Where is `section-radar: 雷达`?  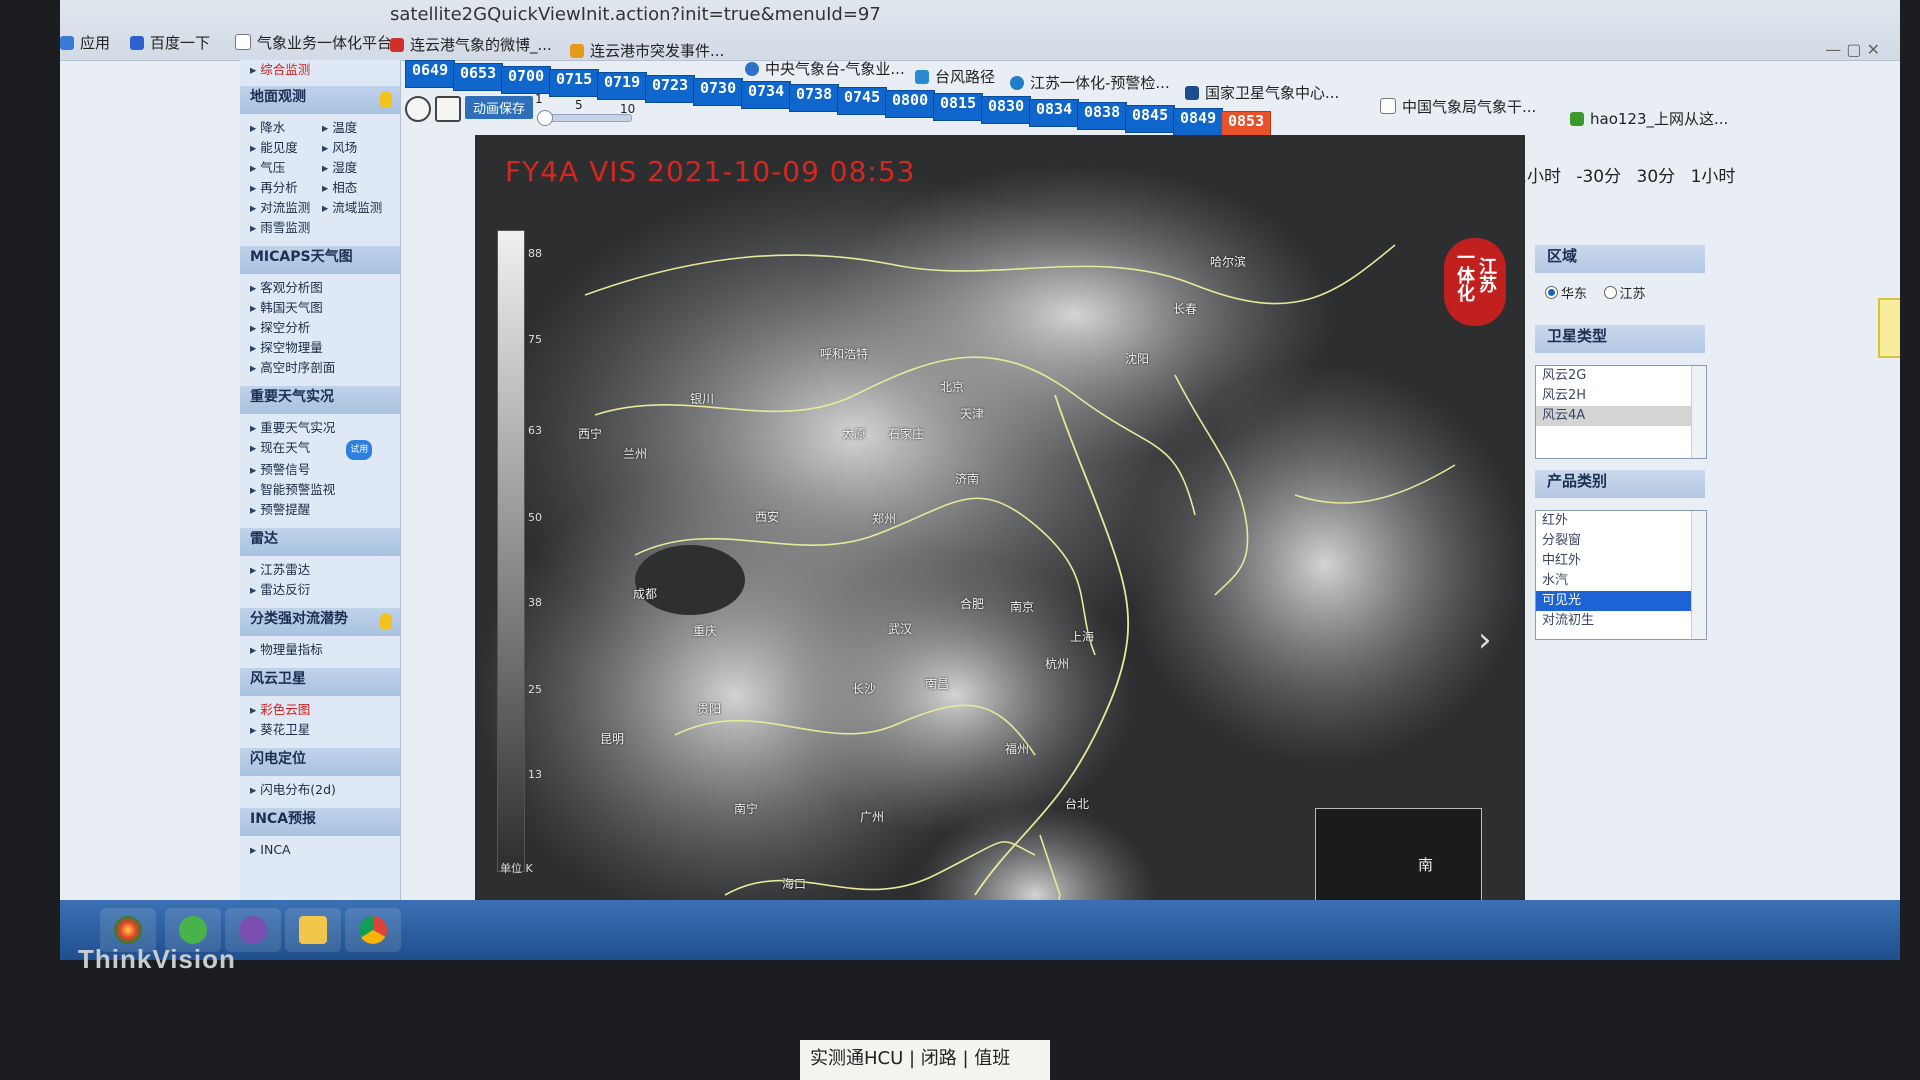
section-radar: 雷达 is located at coordinates (320, 542).